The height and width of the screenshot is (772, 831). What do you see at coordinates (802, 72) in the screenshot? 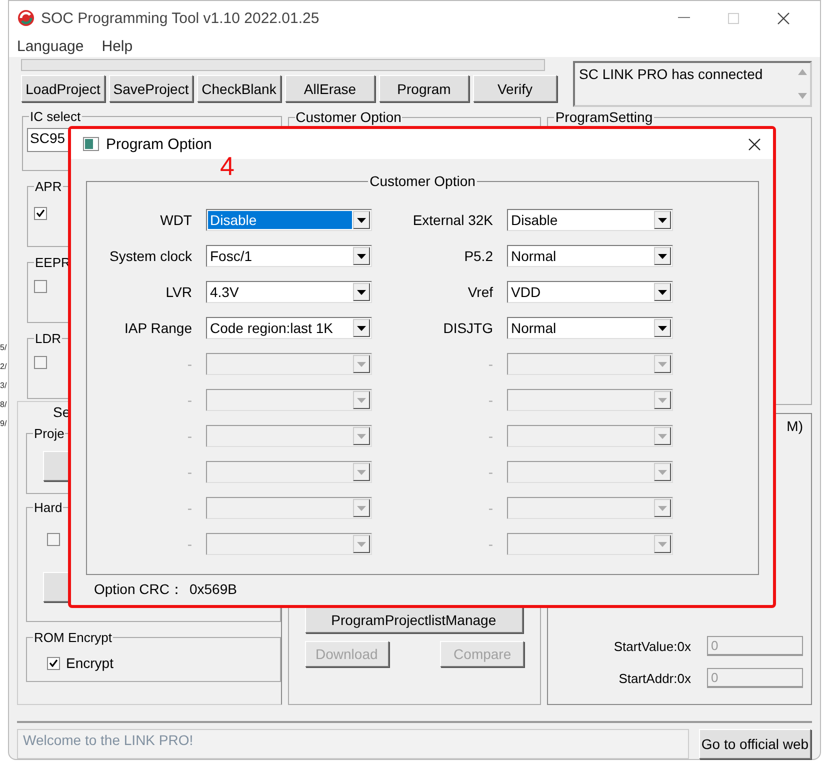
I see `scroll-up-icon` at bounding box center [802, 72].